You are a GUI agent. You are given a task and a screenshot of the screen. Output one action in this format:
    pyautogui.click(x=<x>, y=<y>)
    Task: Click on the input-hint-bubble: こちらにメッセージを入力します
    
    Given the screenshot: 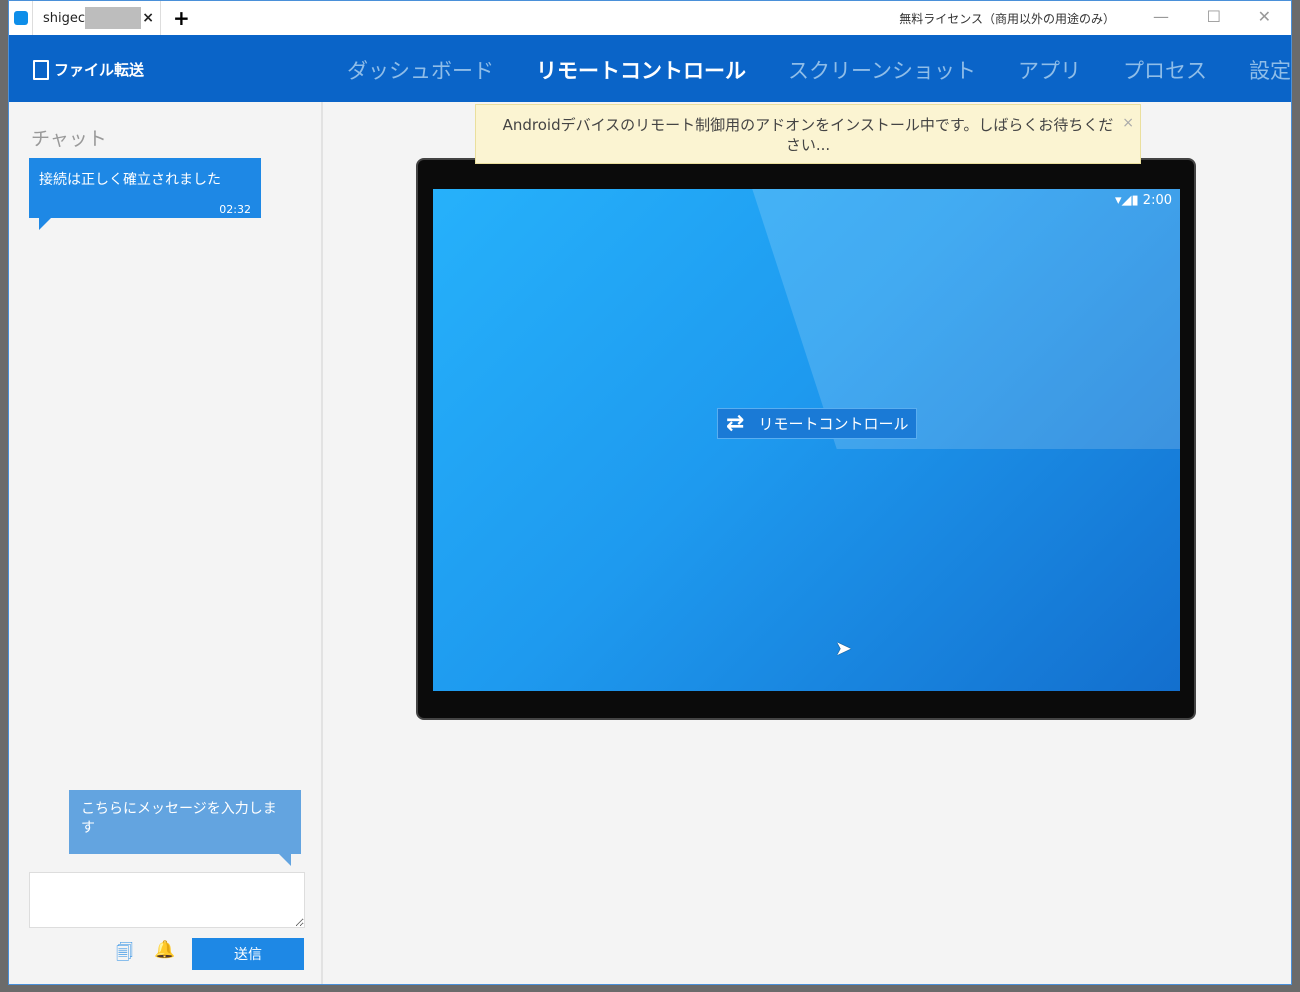 What is the action you would take?
    pyautogui.click(x=185, y=828)
    